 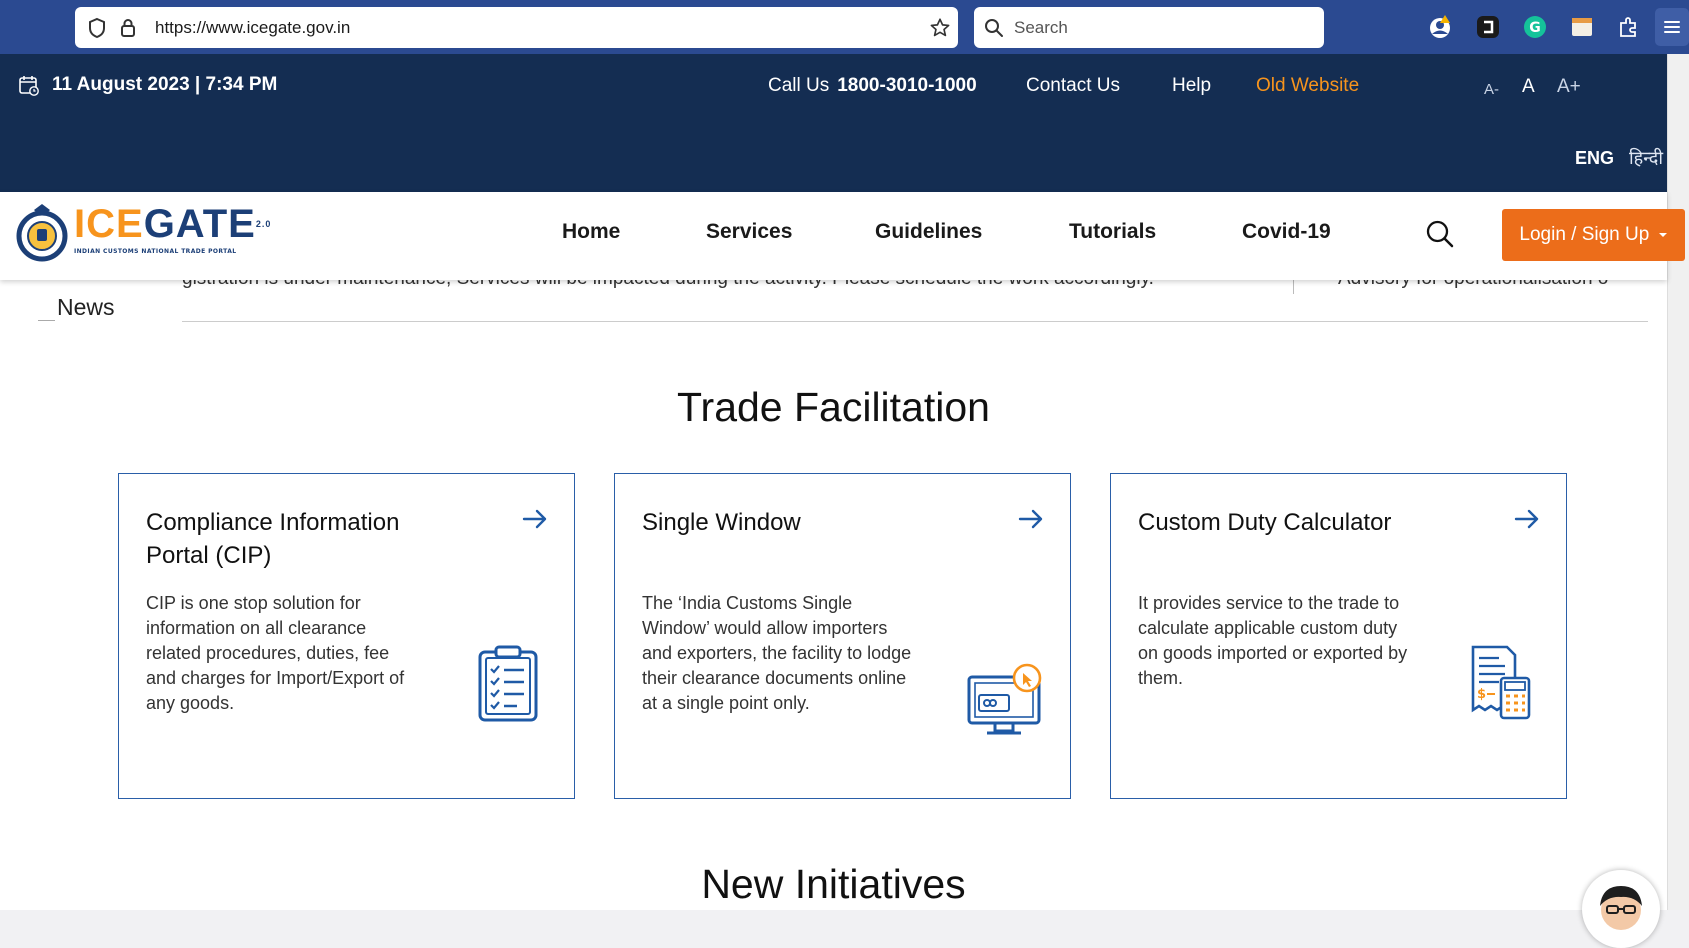 What do you see at coordinates (1569, 87) in the screenshot?
I see `font-size-increase: A+` at bounding box center [1569, 87].